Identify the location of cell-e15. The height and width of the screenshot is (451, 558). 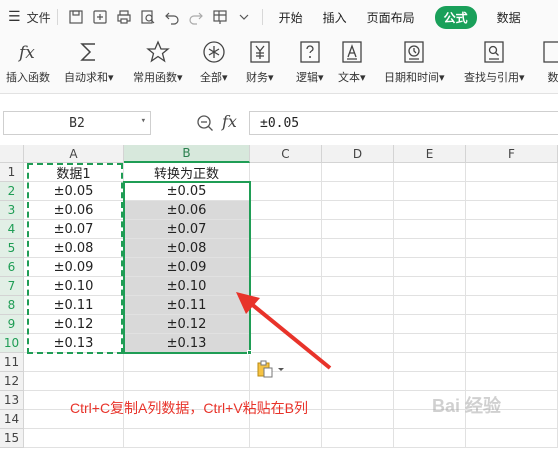
(430, 438).